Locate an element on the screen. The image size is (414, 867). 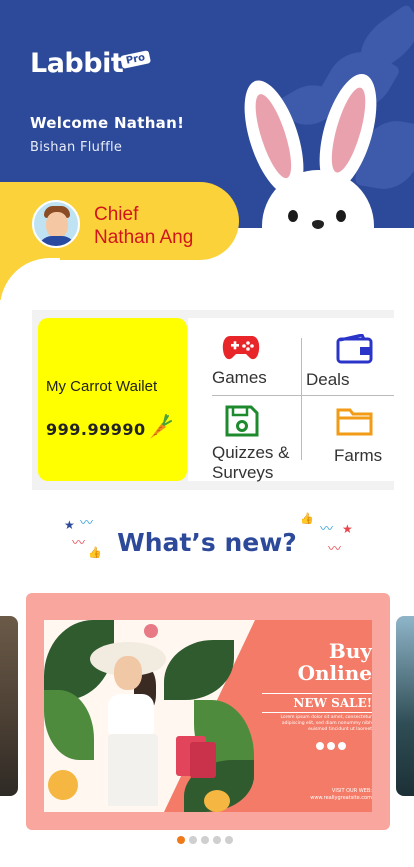
social-icons is located at coordinates (331, 746).